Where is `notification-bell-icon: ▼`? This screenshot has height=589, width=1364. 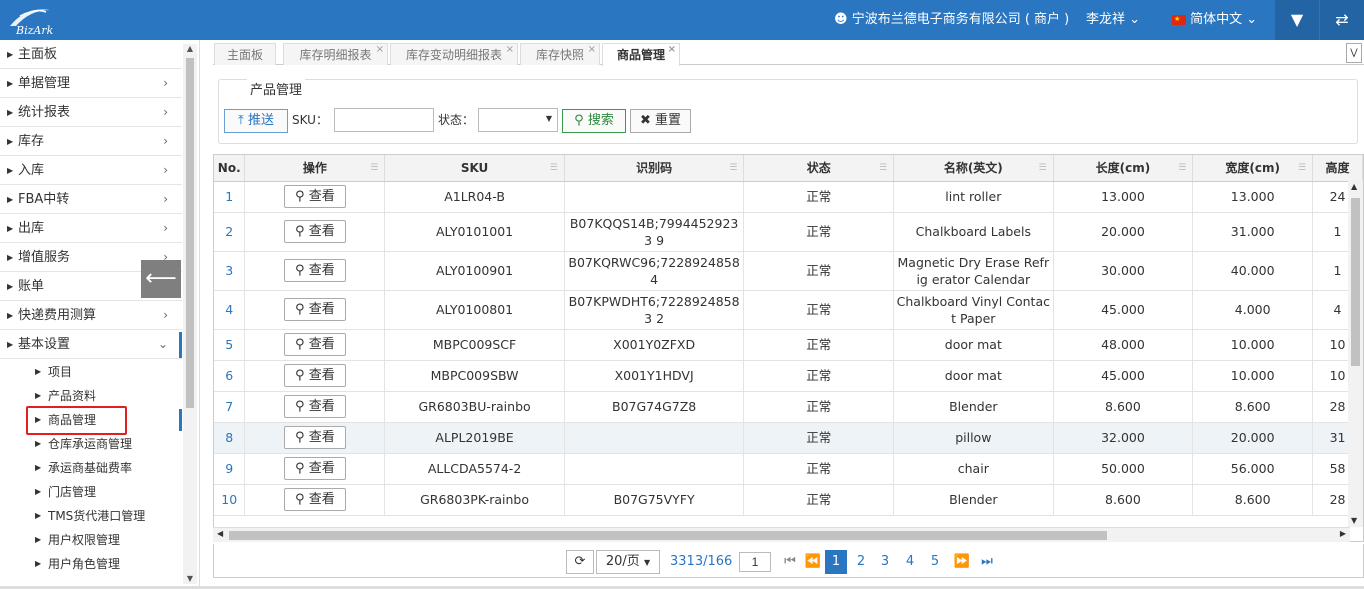 notification-bell-icon: ▼ is located at coordinates (1297, 20).